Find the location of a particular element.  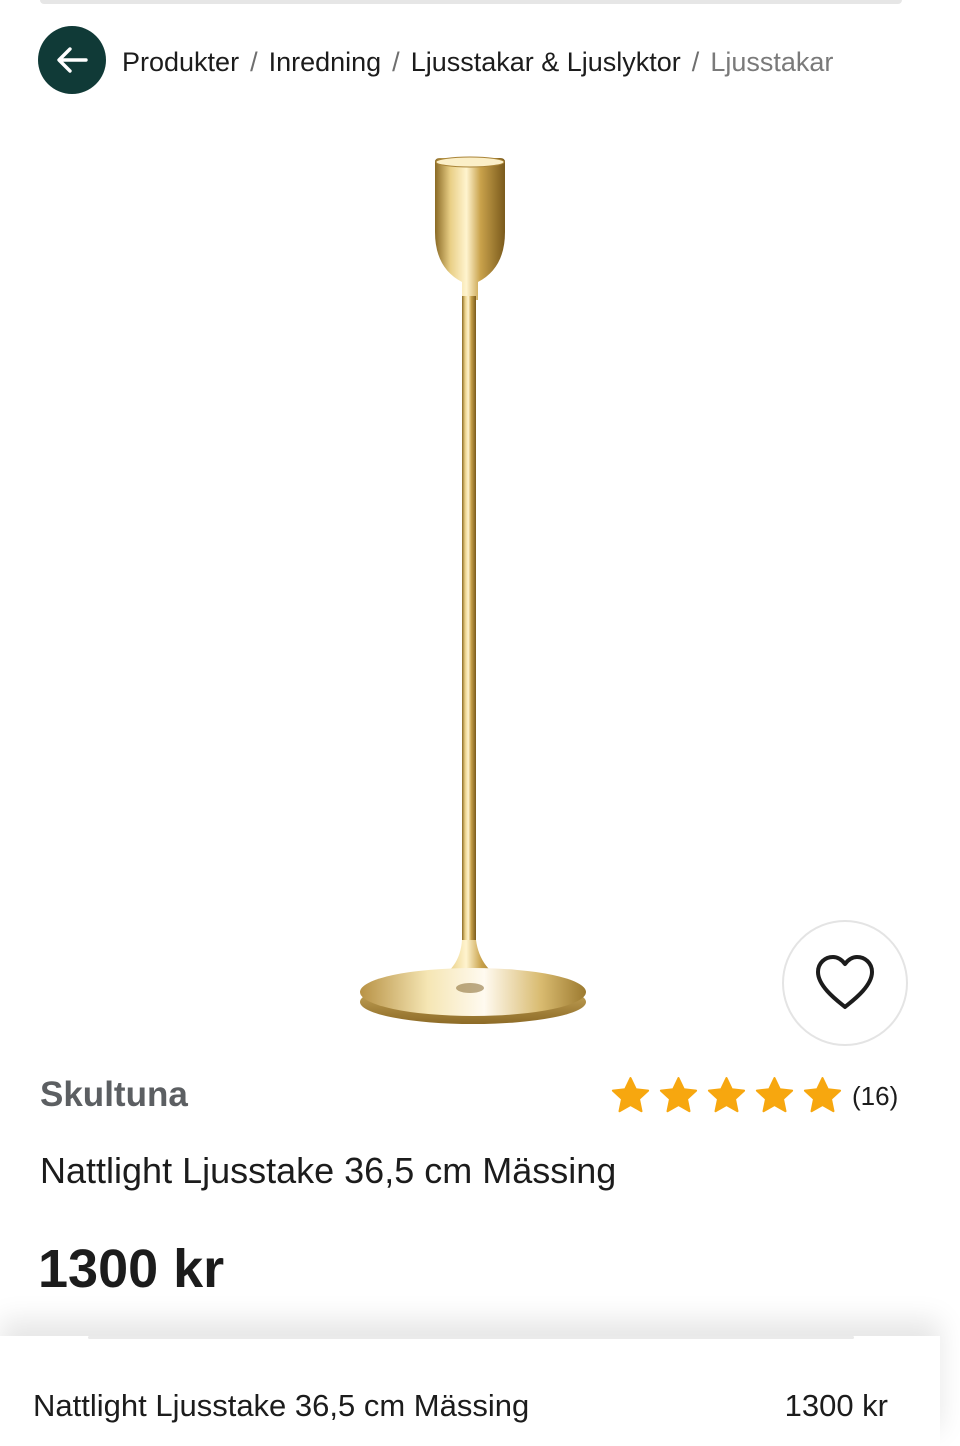

arrow-left-icon is located at coordinates (72, 60).